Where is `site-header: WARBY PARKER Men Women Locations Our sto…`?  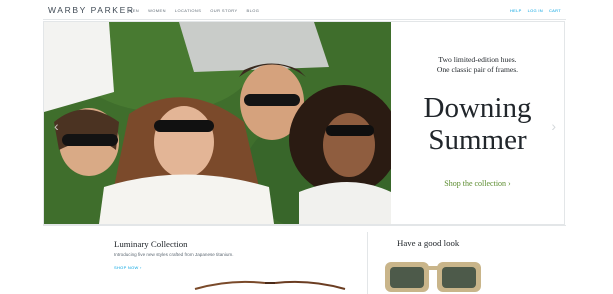 site-header: WARBY PARKER Men Women Locations Our sto… is located at coordinates (306, 10).